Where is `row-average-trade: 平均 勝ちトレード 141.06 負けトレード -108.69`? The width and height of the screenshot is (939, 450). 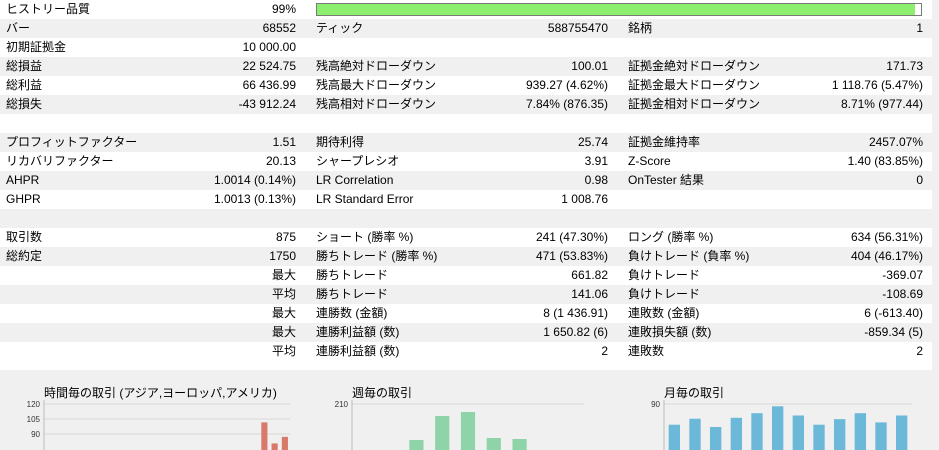
row-average-trade: 平均 勝ちトレード 141.06 負けトレード -108.69 is located at coordinates (469, 294).